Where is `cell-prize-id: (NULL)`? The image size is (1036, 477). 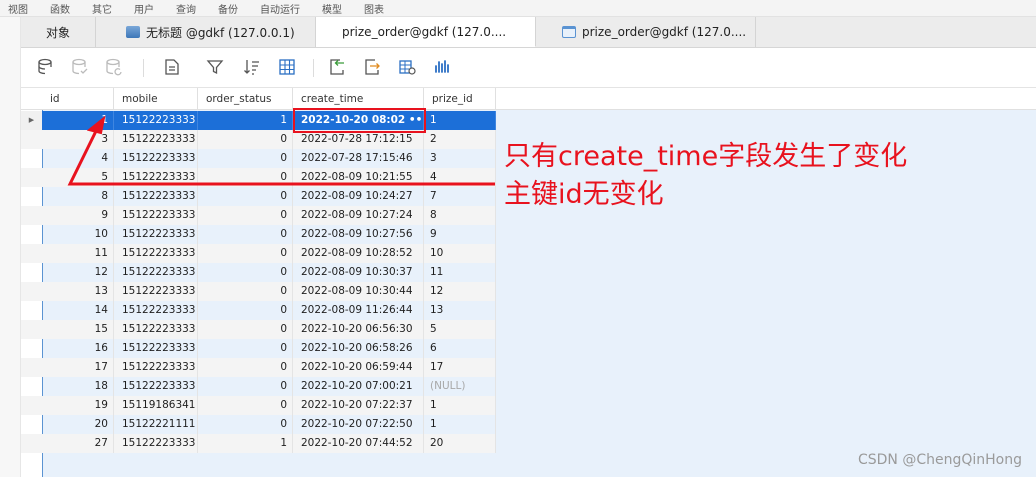 cell-prize-id: (NULL) is located at coordinates (460, 386).